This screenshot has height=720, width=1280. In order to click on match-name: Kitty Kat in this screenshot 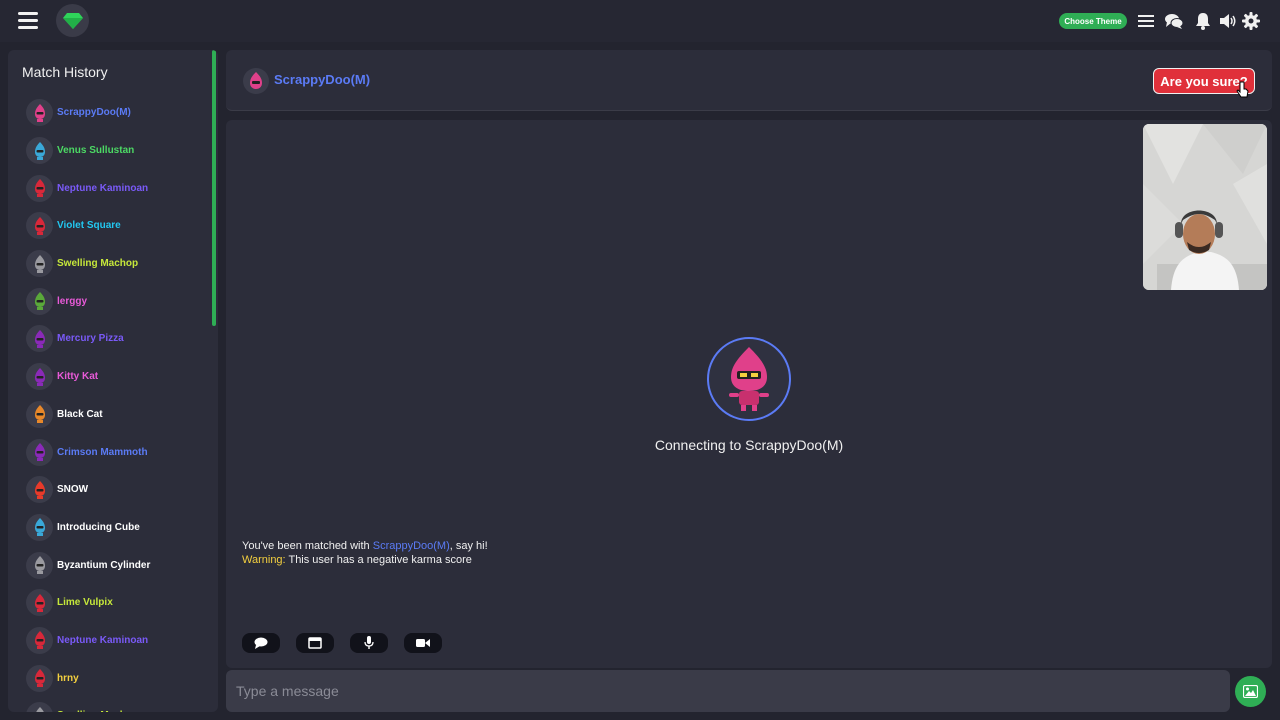, I will do `click(78, 377)`.